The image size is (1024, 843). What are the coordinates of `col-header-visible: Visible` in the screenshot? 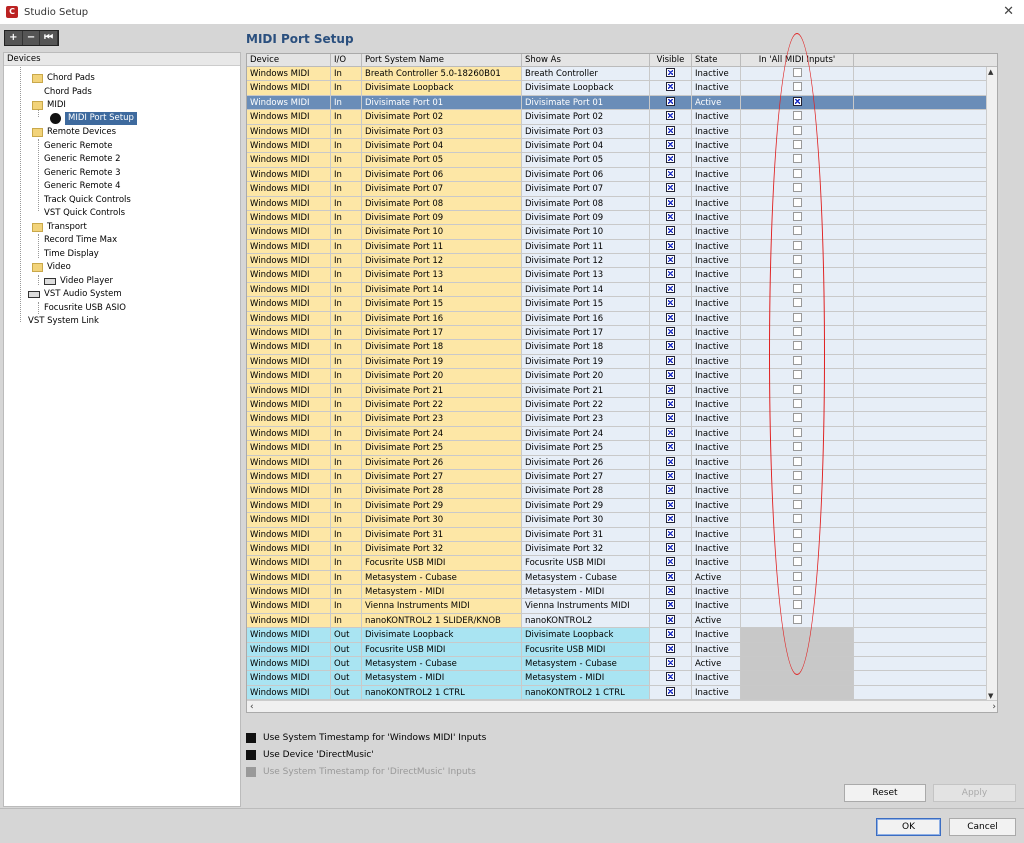 It's located at (671, 60).